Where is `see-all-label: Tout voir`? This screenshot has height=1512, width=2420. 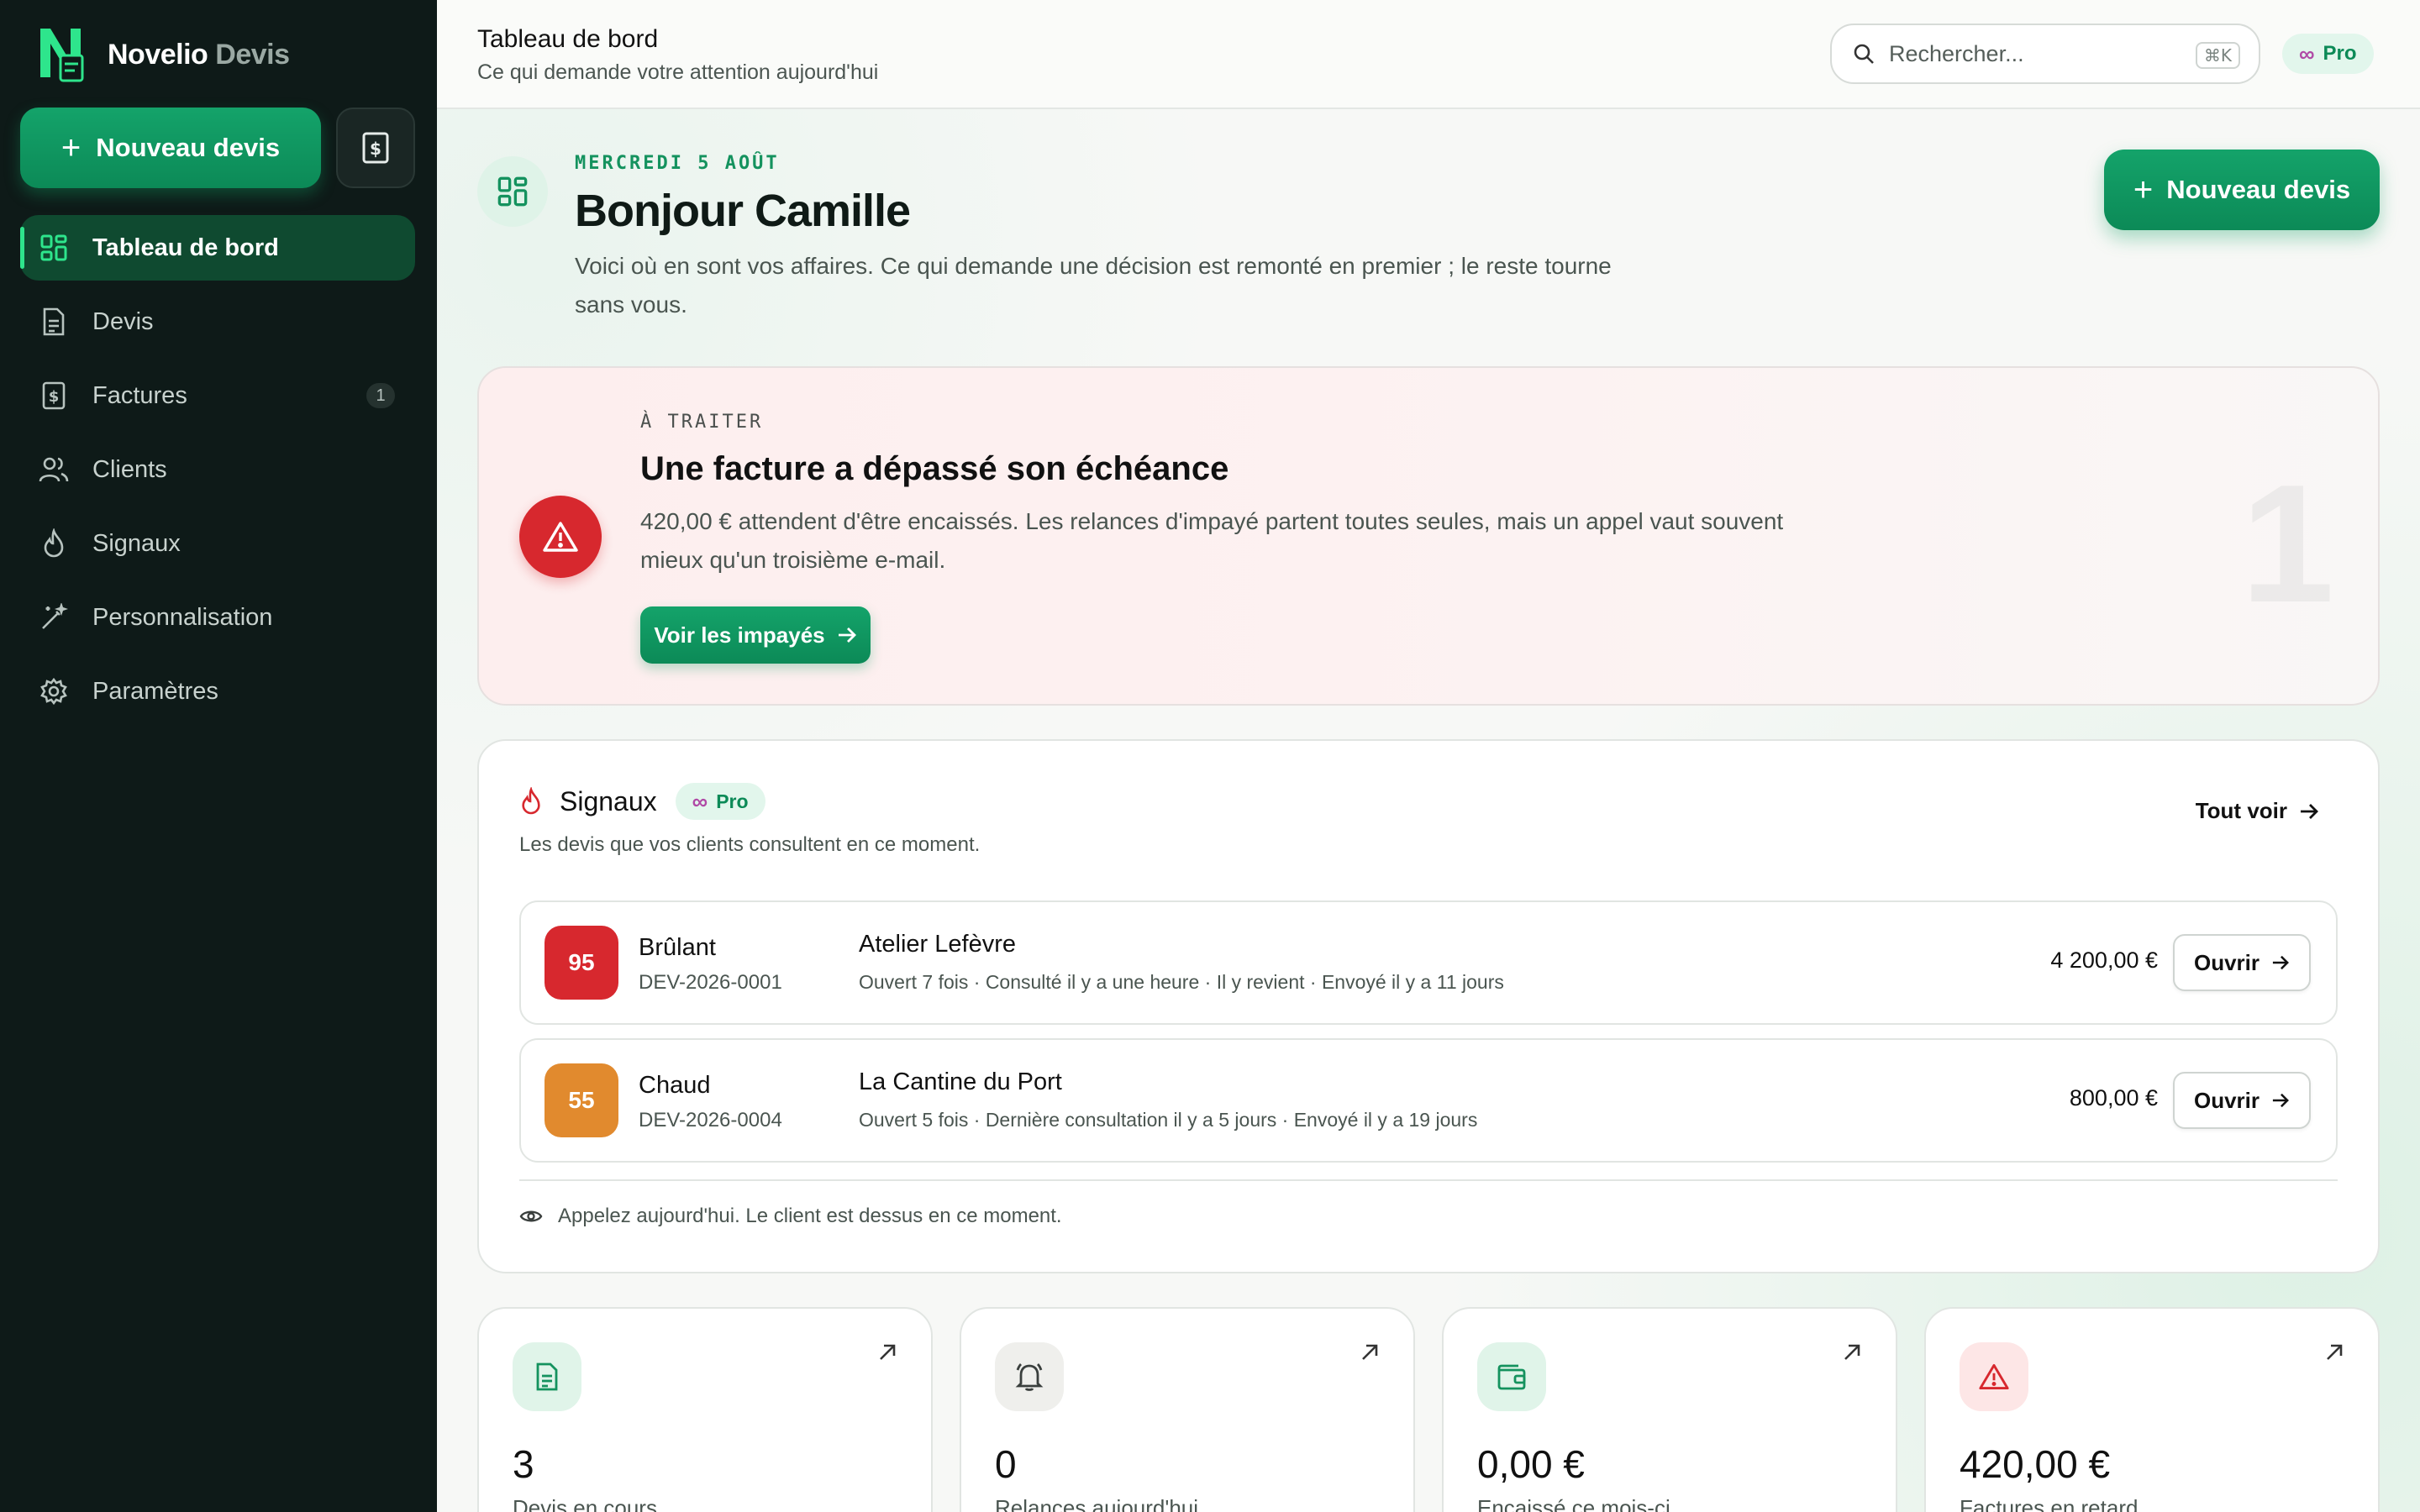
see-all-label: Tout voir is located at coordinates (2241, 810).